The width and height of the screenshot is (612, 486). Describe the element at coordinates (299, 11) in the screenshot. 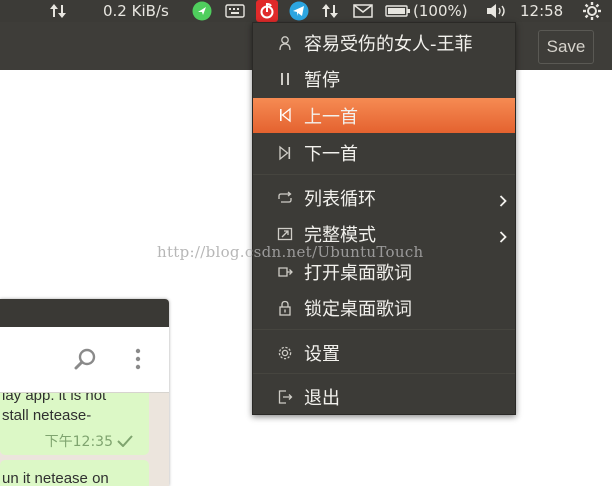

I see `telegram-icon` at that location.